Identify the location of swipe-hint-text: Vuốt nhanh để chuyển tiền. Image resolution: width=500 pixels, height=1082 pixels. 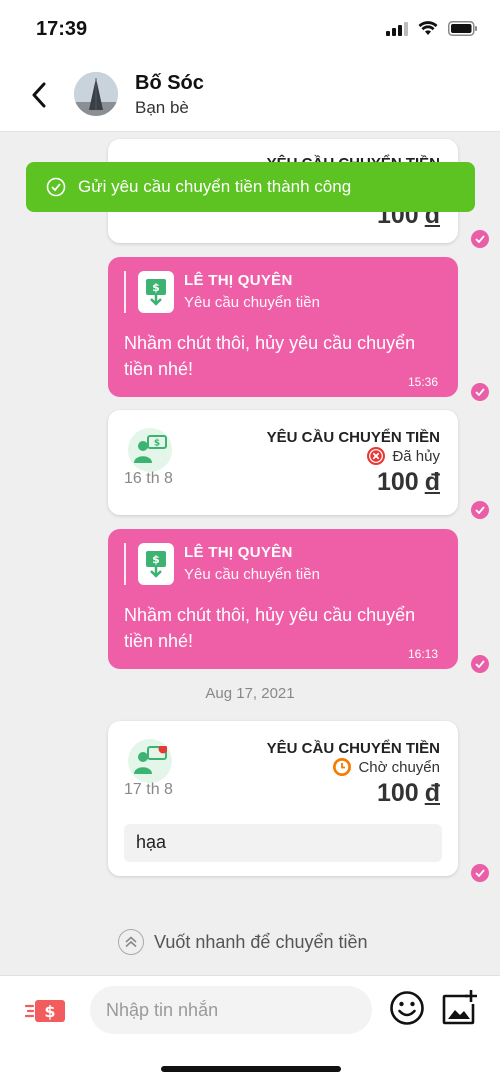
(261, 941).